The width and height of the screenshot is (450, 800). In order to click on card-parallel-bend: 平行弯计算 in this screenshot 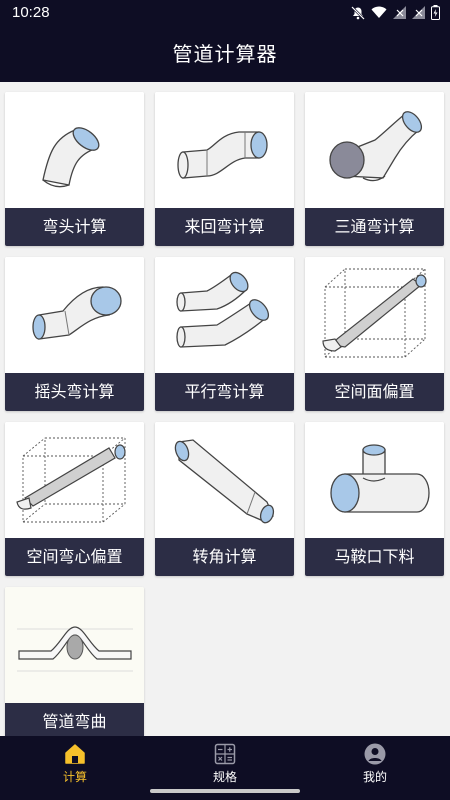, I will do `click(224, 334)`.